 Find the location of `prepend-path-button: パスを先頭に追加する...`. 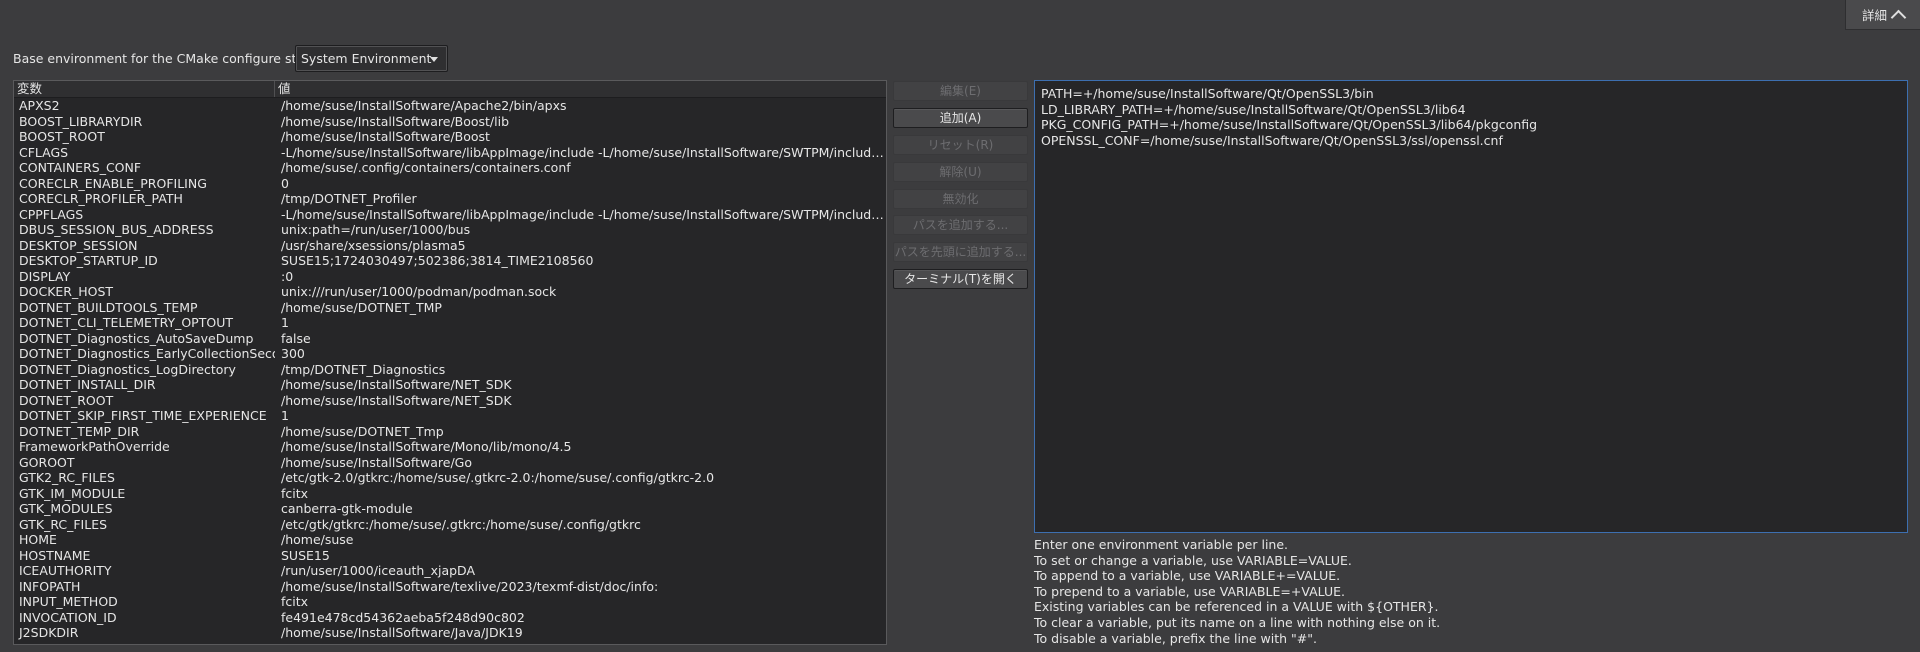

prepend-path-button: パスを先頭に追加する... is located at coordinates (960, 252).